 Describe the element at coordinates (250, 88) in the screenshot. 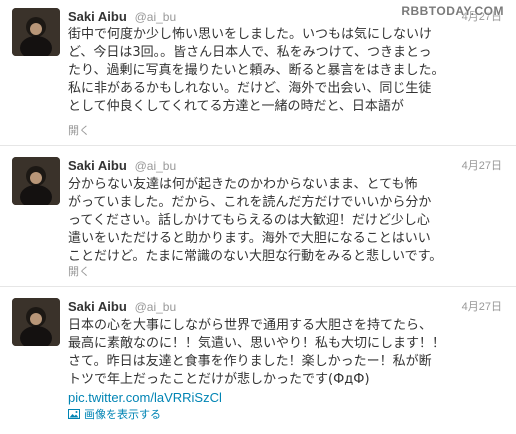

I see `tweet-line: 私に非があるかもしれない。だけど、海外で出会い、同じ生徒` at that location.